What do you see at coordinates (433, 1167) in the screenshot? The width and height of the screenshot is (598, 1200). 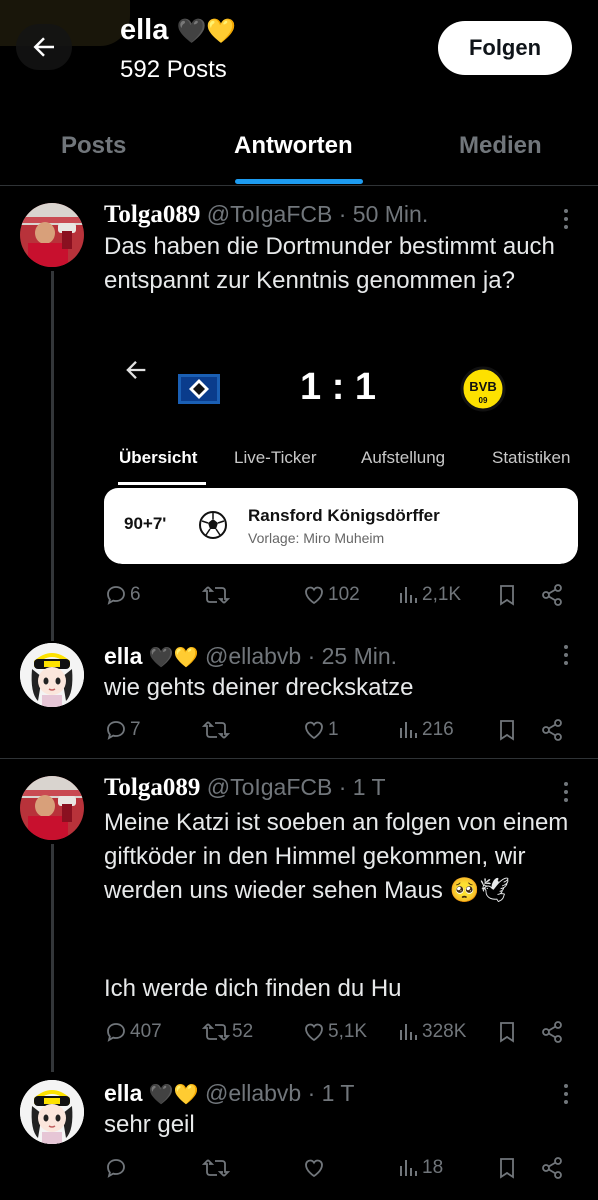 I see `view-count: 18` at bounding box center [433, 1167].